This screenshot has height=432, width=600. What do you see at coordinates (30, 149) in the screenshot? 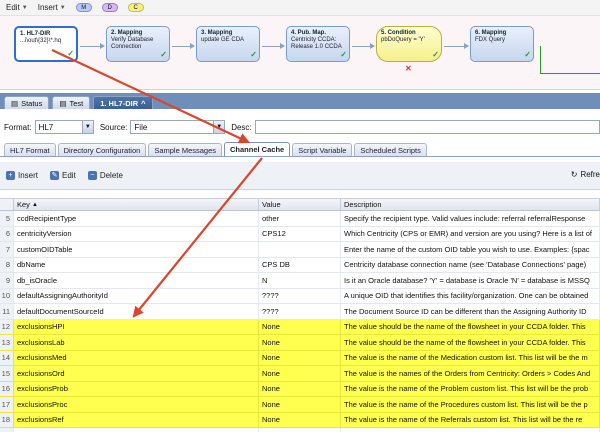
I see `tab-hl7-format: HL7 Format` at bounding box center [30, 149].